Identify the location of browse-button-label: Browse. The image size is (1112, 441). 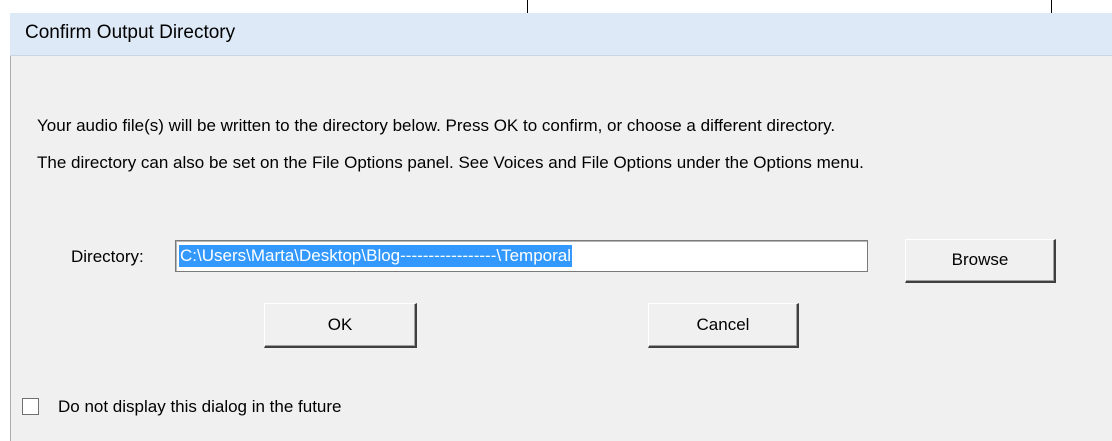
(980, 259).